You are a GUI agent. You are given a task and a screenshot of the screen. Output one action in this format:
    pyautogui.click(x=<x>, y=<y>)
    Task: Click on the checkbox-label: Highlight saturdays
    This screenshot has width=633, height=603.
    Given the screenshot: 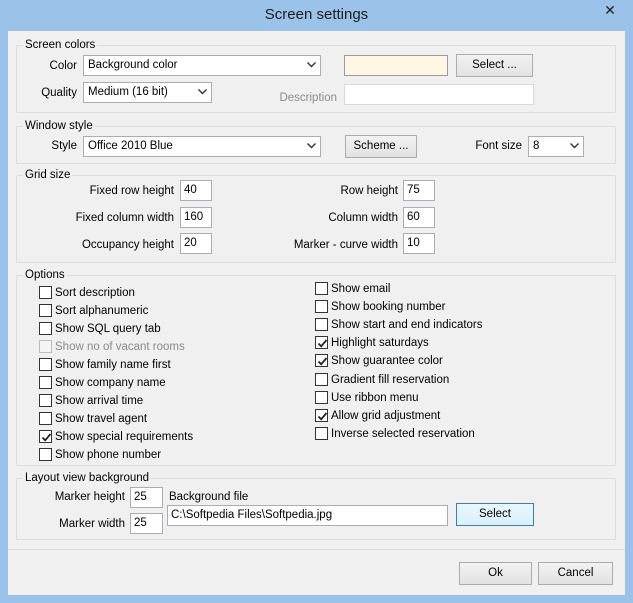 What is the action you would take?
    pyautogui.click(x=380, y=343)
    